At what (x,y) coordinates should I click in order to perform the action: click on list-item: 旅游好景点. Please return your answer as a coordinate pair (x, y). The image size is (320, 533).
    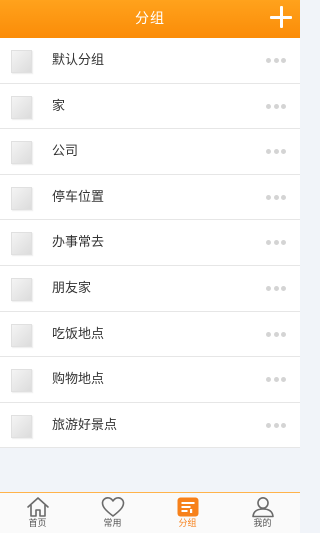
    Looking at the image, I should click on (150, 425).